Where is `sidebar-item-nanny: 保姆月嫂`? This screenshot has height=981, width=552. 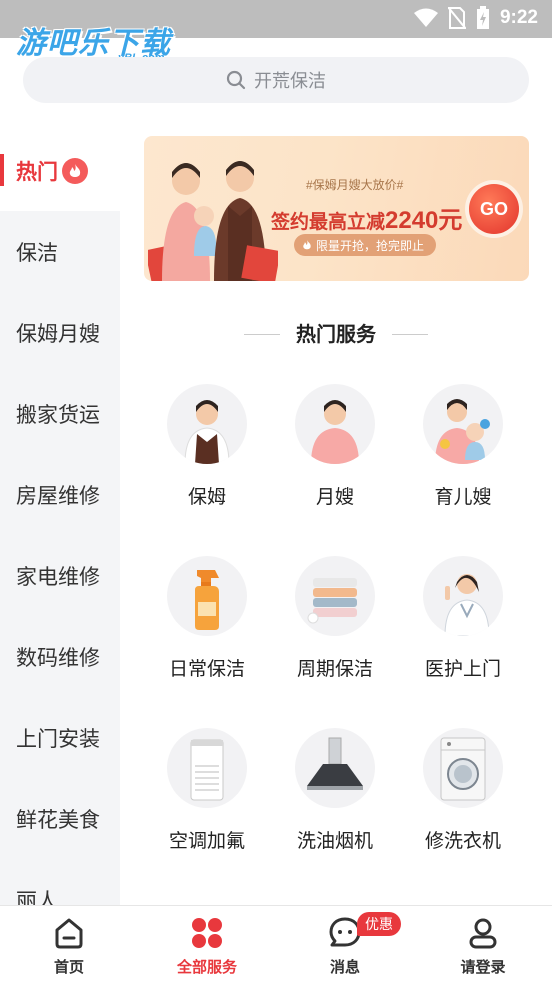
sidebar-item-nanny: 保姆月嫂 is located at coordinates (60, 332).